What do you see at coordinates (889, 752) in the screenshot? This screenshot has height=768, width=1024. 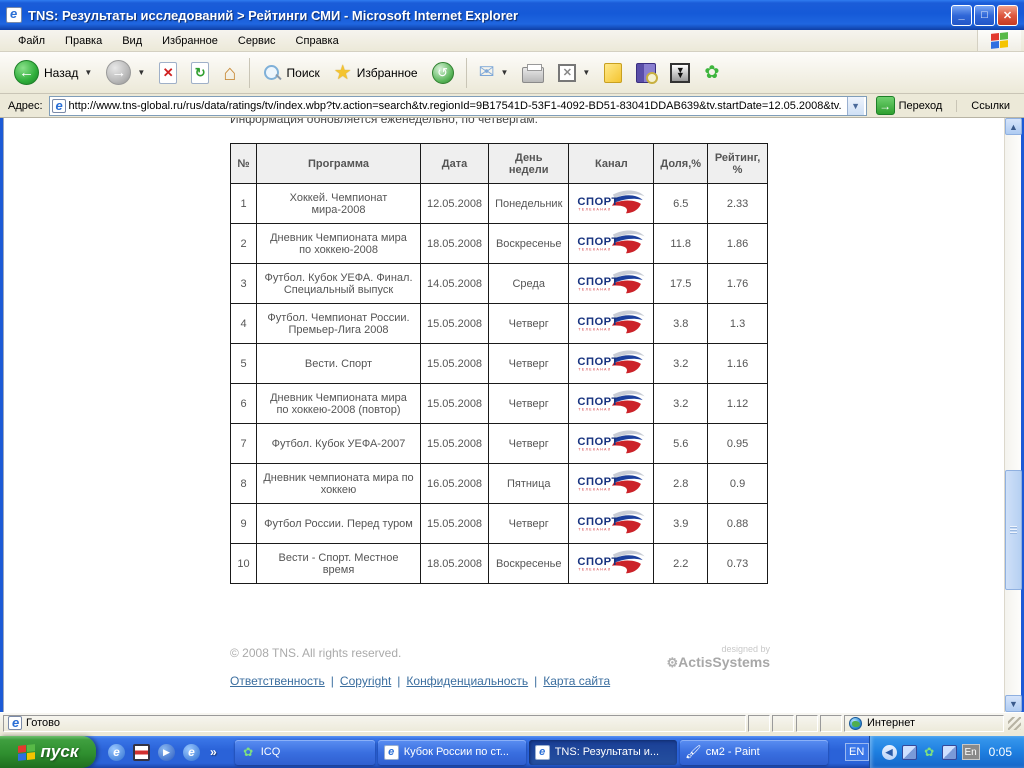 I see `tray-collapse-chevron-icon: ◀` at bounding box center [889, 752].